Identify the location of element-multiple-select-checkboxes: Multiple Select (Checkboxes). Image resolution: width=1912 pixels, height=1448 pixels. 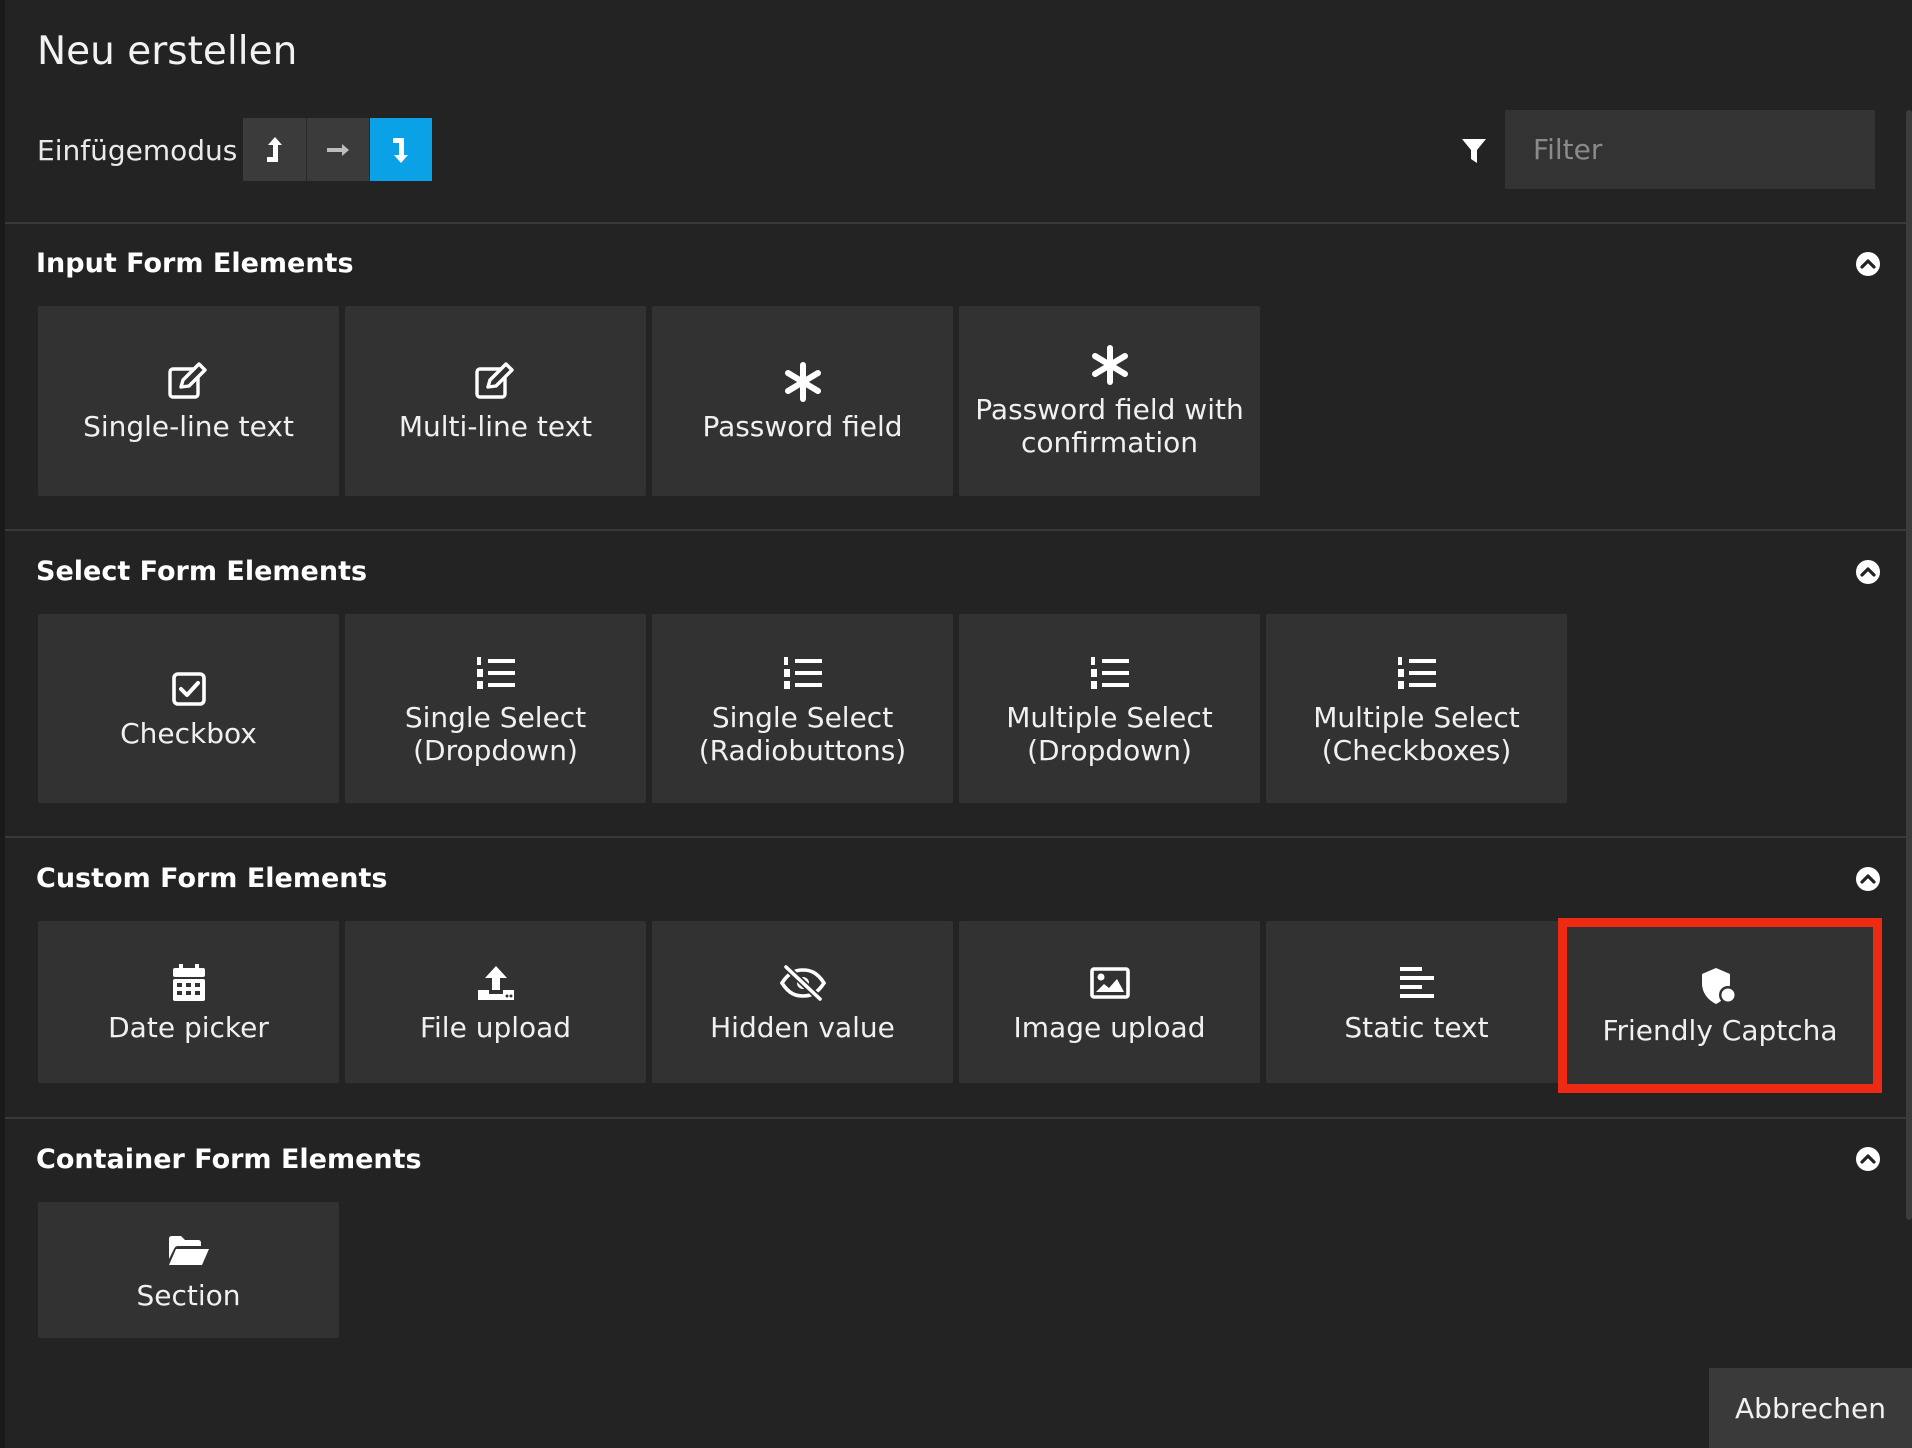
(1416, 708).